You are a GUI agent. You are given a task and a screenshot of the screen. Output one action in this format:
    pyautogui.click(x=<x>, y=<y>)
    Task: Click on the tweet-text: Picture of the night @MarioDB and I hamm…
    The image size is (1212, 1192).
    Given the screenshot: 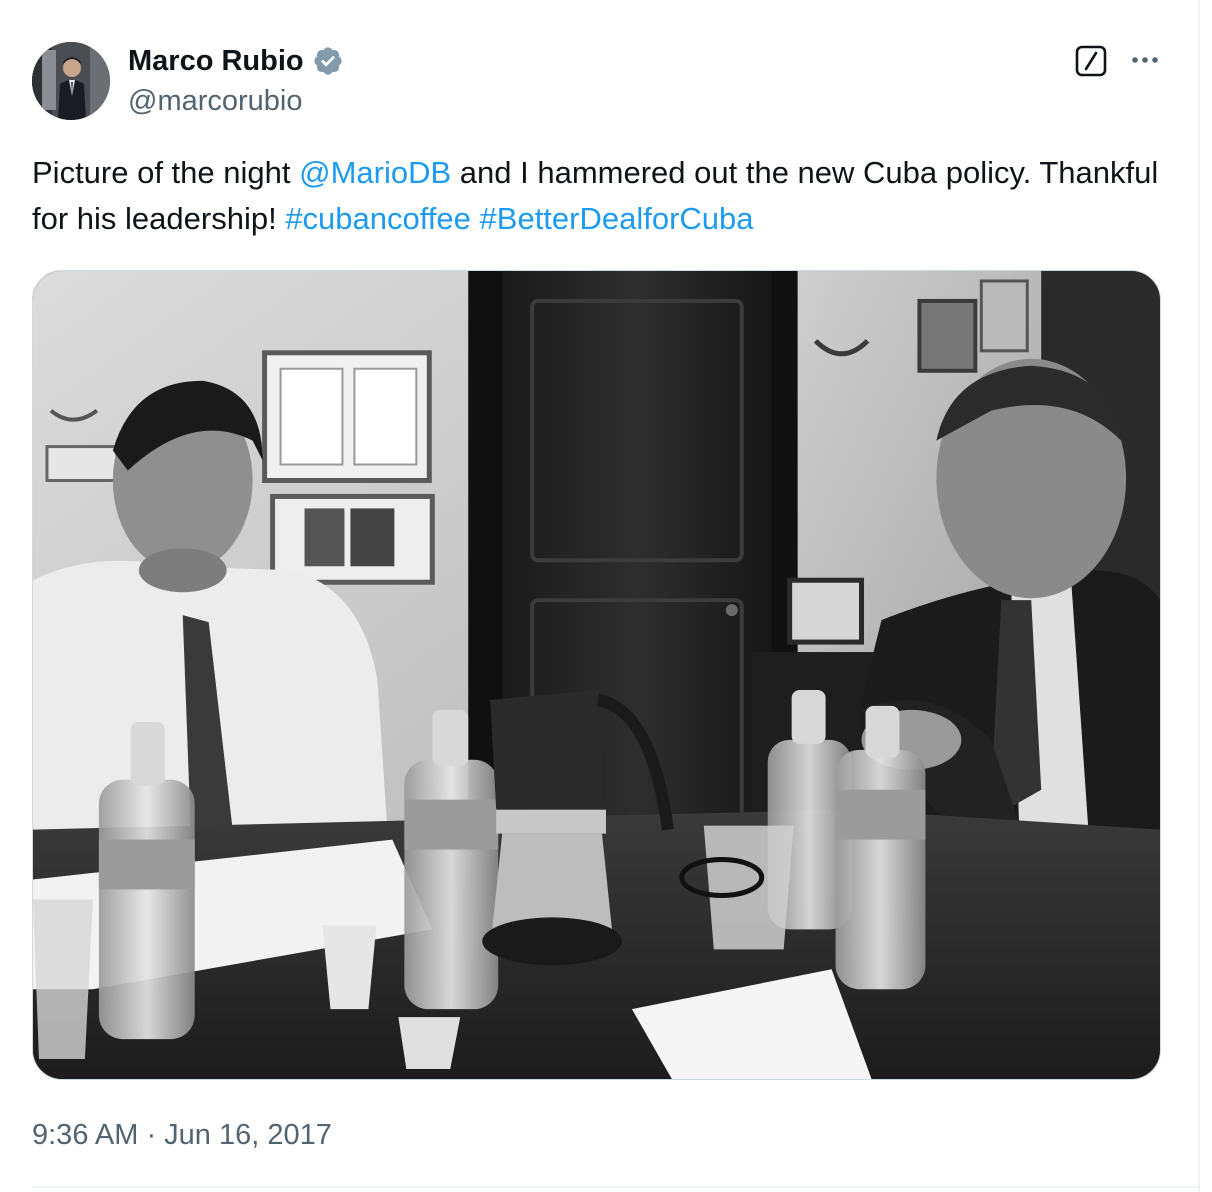 What is the action you would take?
    pyautogui.click(x=607, y=196)
    